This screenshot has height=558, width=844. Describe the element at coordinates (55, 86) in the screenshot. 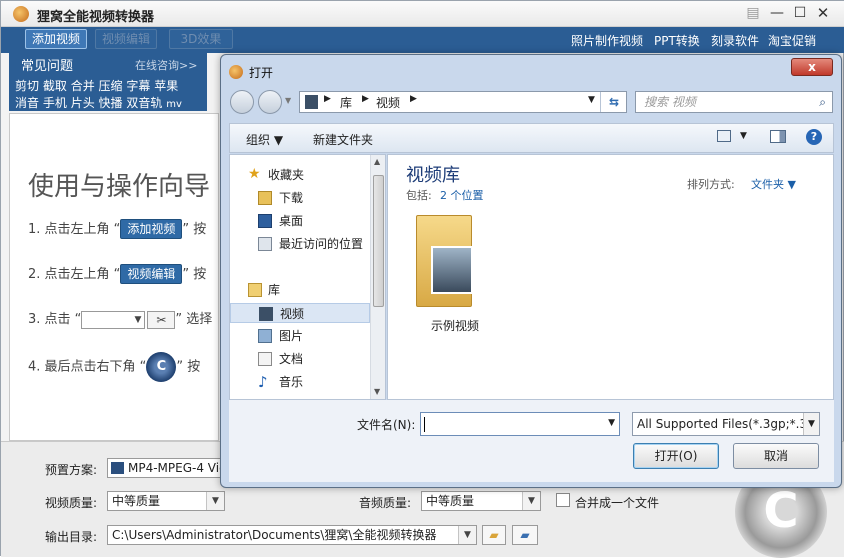

I see `faq-link: 截取` at that location.